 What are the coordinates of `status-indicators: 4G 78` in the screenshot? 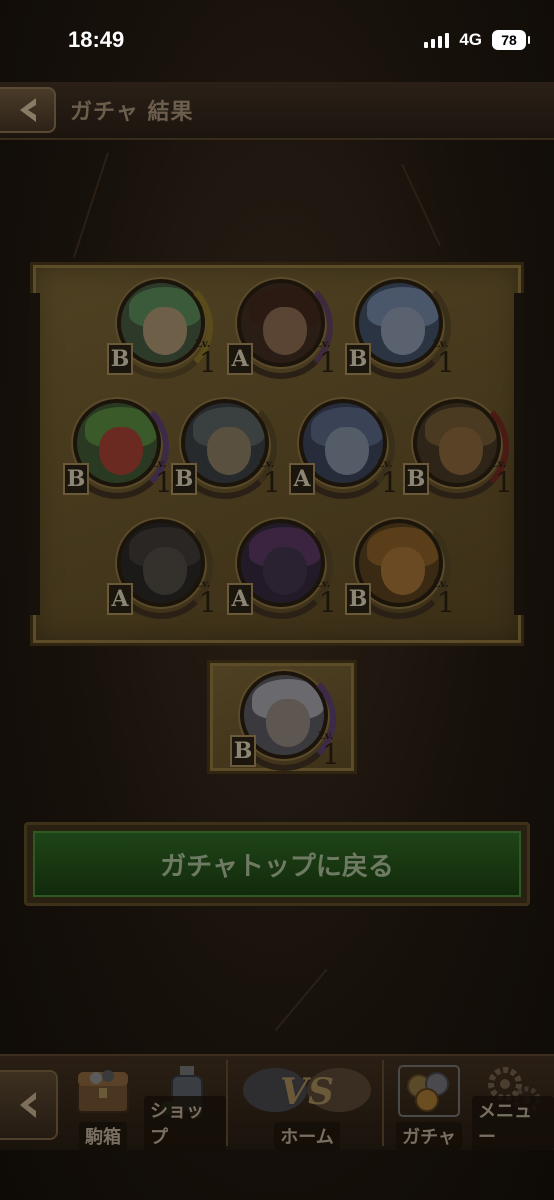 It's located at (477, 40).